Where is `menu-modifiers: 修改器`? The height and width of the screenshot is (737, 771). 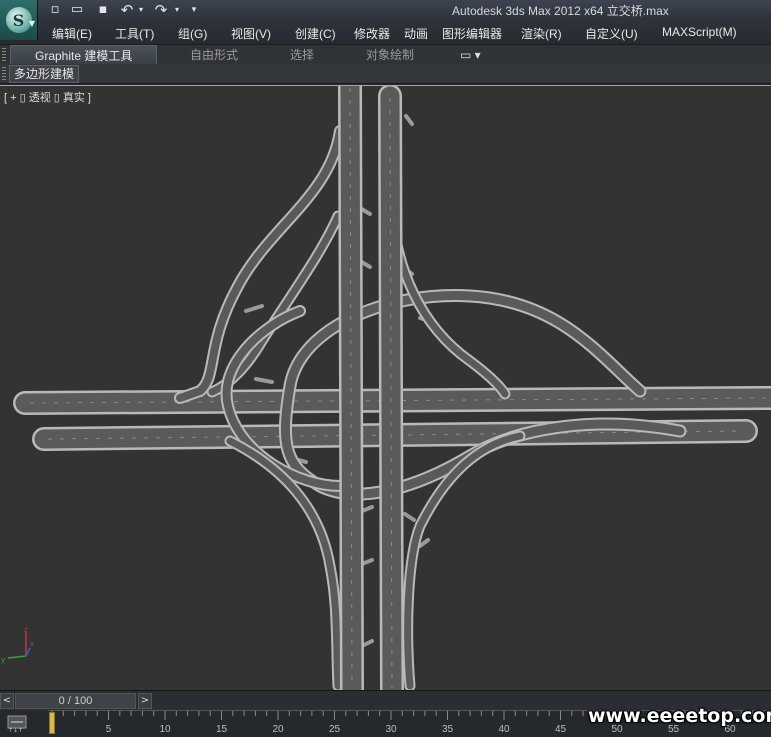
menu-modifiers: 修改器 is located at coordinates (372, 33).